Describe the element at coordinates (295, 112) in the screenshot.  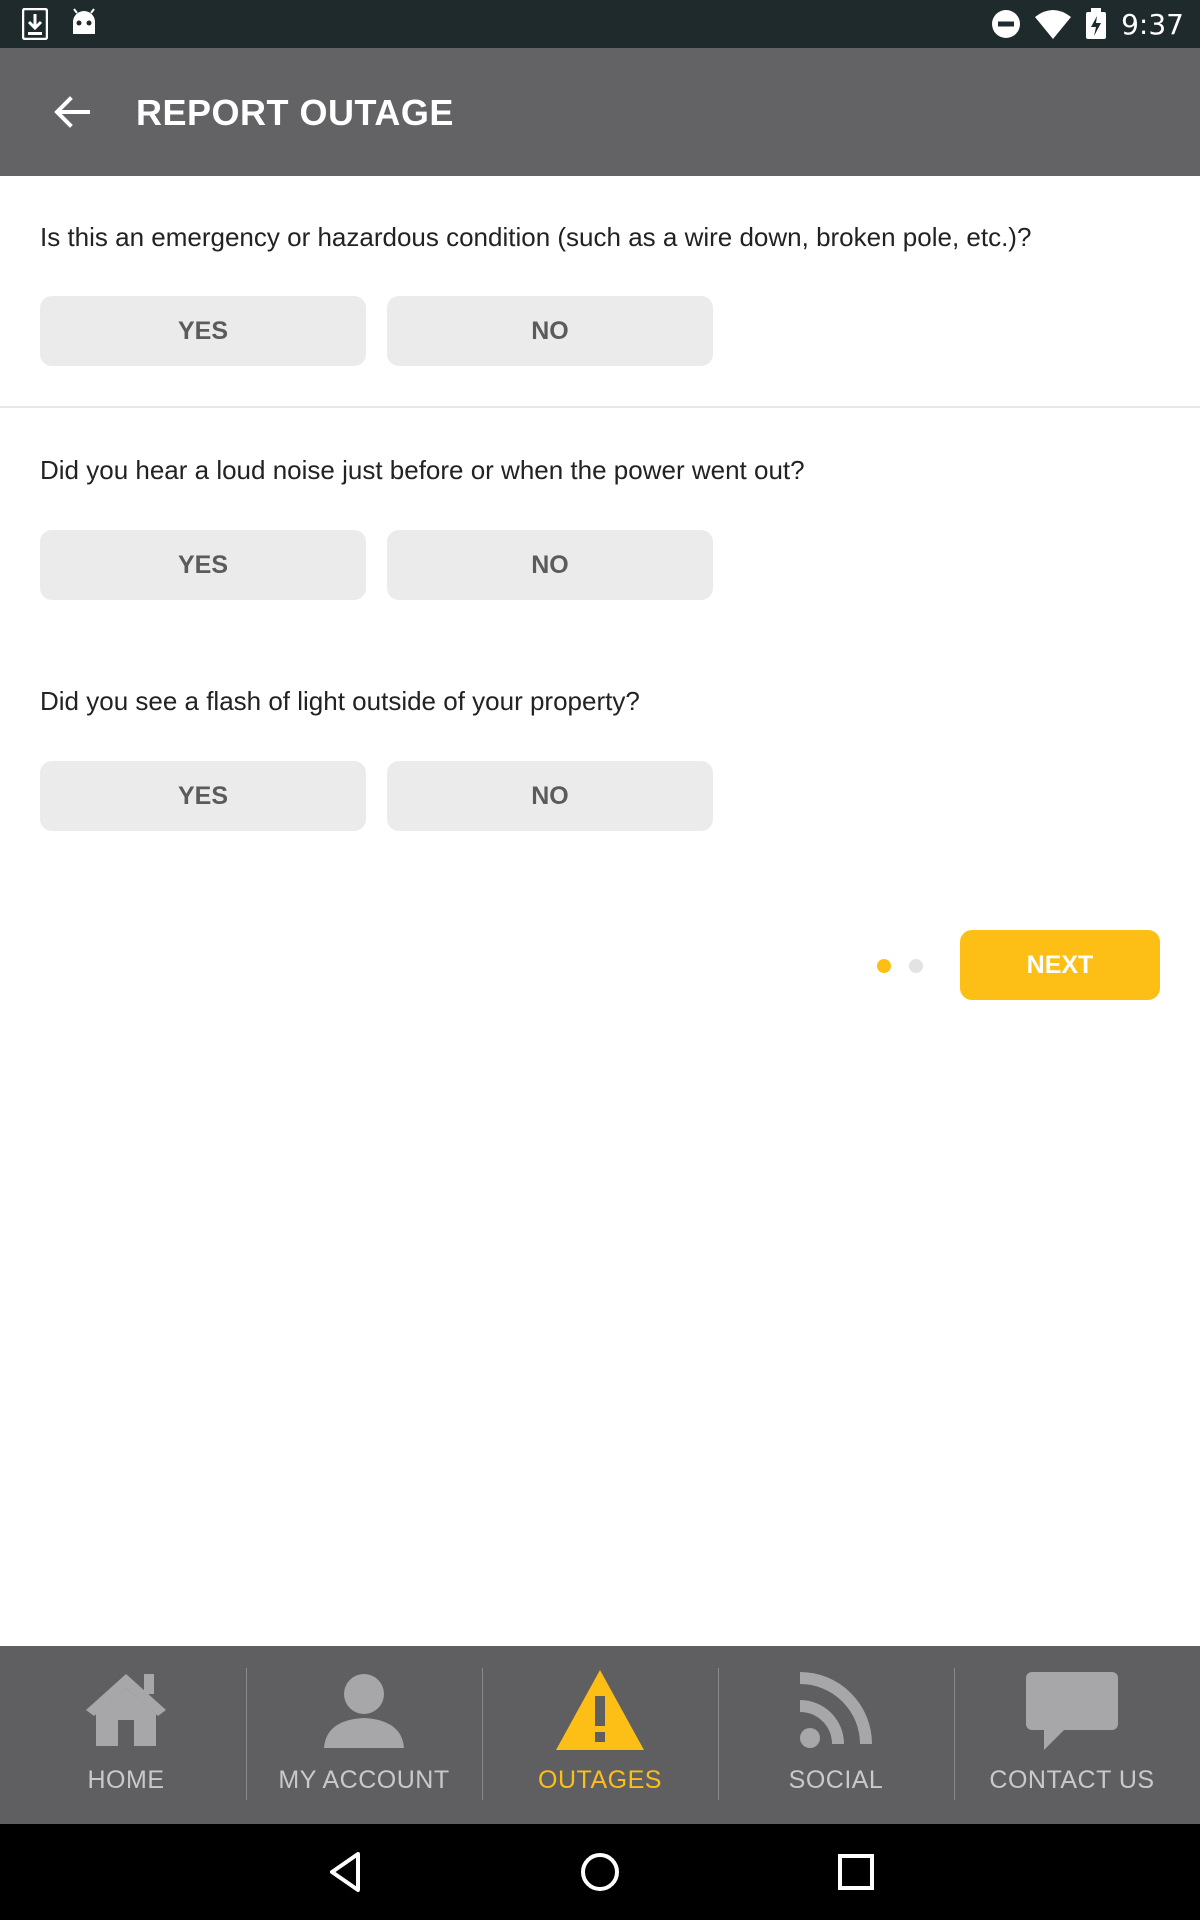
I see `page-title: REPORT OUTAGE` at that location.